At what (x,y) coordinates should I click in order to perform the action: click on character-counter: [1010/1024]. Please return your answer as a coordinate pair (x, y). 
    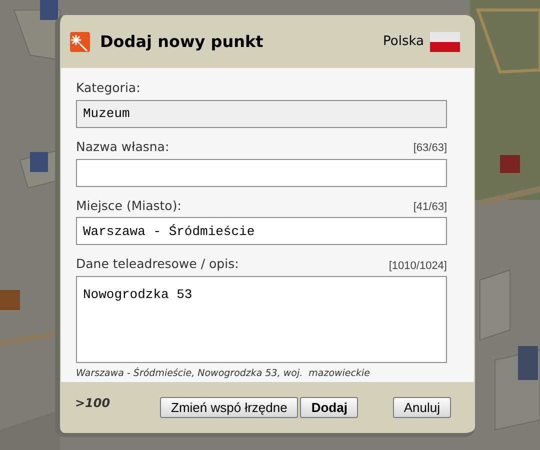
    Looking at the image, I should click on (417, 266).